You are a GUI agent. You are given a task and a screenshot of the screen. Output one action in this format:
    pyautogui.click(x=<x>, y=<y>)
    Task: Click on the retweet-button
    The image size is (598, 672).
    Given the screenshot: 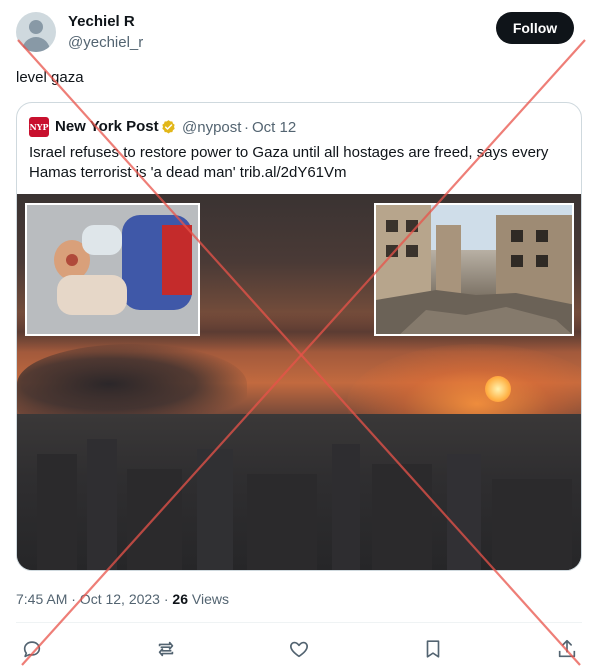 What is the action you would take?
    pyautogui.click(x=166, y=649)
    